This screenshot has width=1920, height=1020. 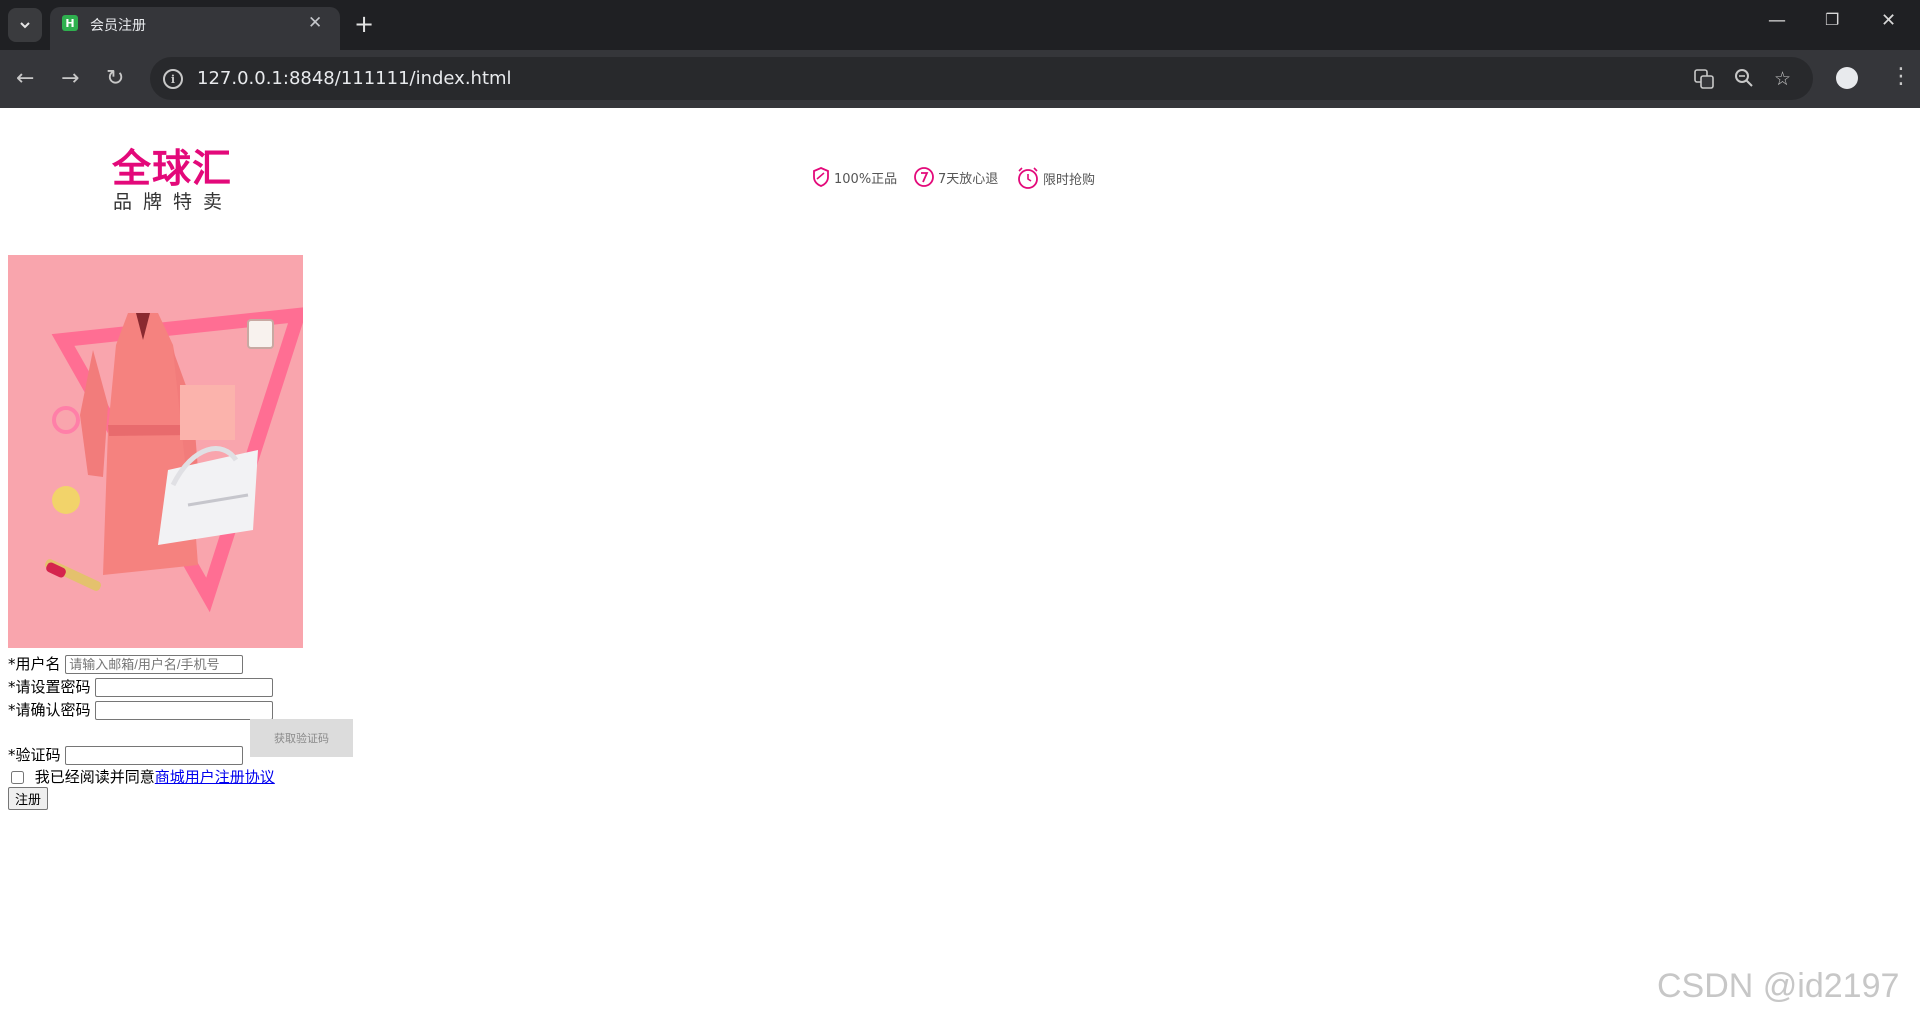 What do you see at coordinates (172, 166) in the screenshot?
I see `logo-main: 全球汇` at bounding box center [172, 166].